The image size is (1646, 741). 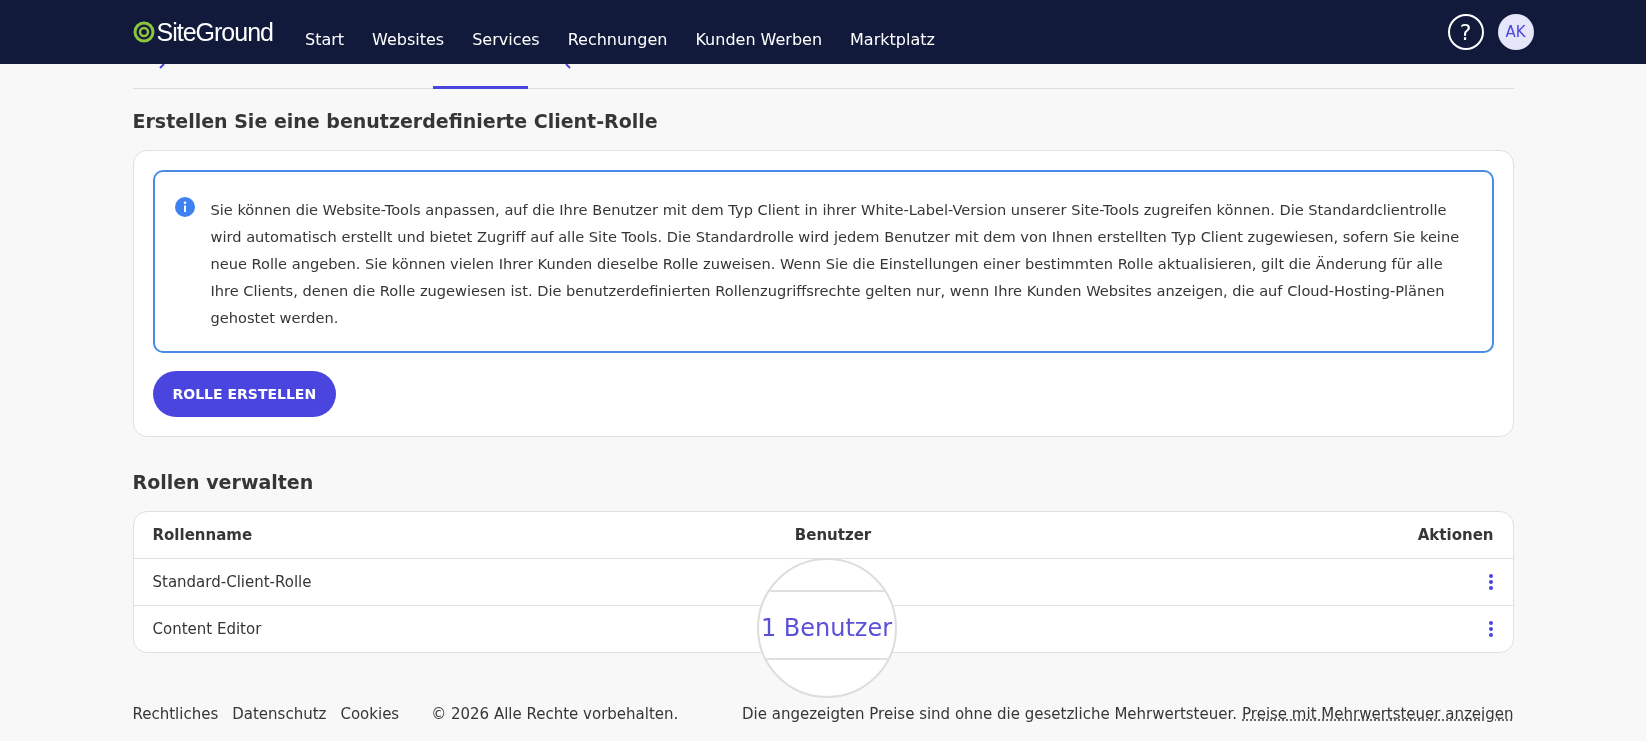 What do you see at coordinates (617, 39) in the screenshot?
I see `nav-link: Rechnungen` at bounding box center [617, 39].